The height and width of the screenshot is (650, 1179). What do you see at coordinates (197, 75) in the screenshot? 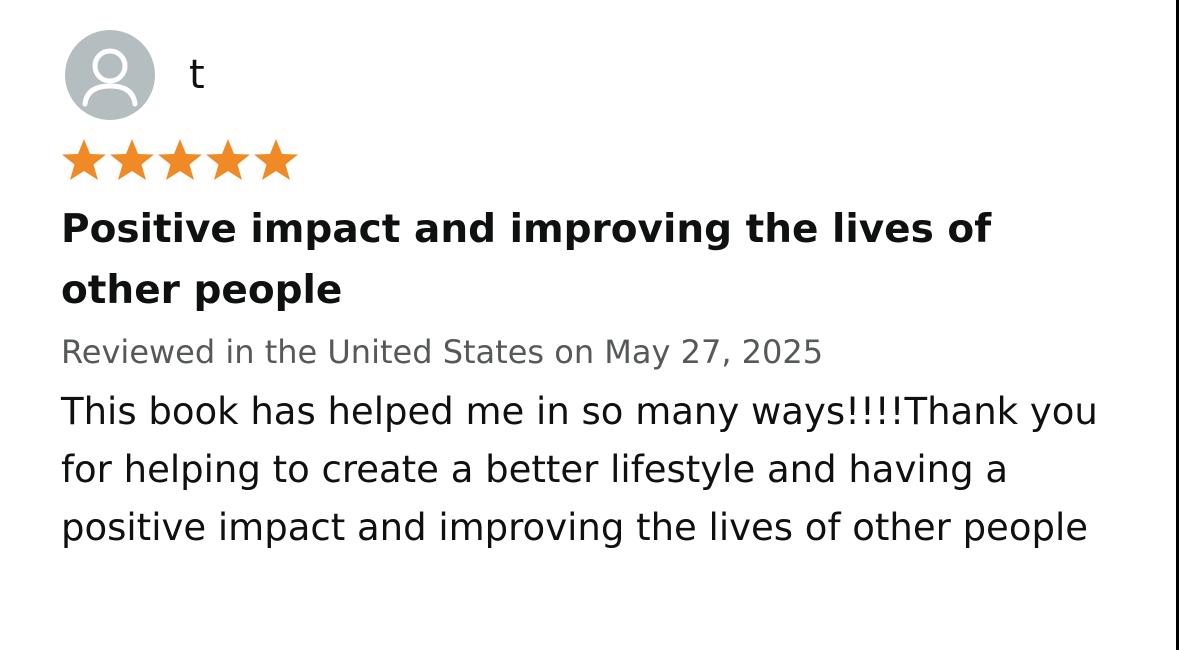
I see `reviewer-name: t` at bounding box center [197, 75].